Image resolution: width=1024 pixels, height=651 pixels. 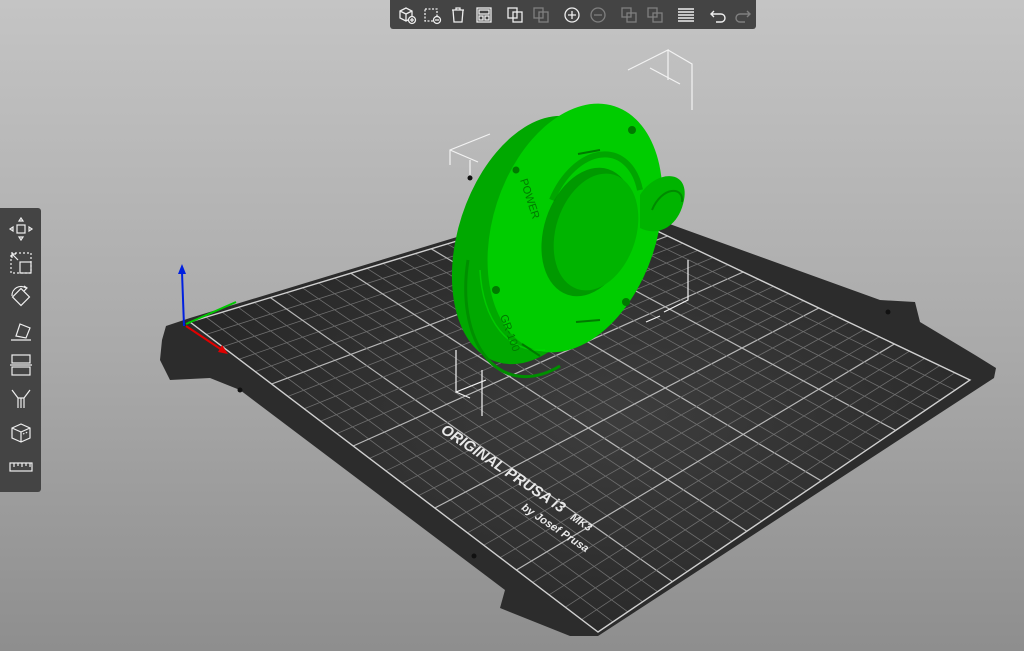 I want to click on undo-icon, so click(x=717, y=16).